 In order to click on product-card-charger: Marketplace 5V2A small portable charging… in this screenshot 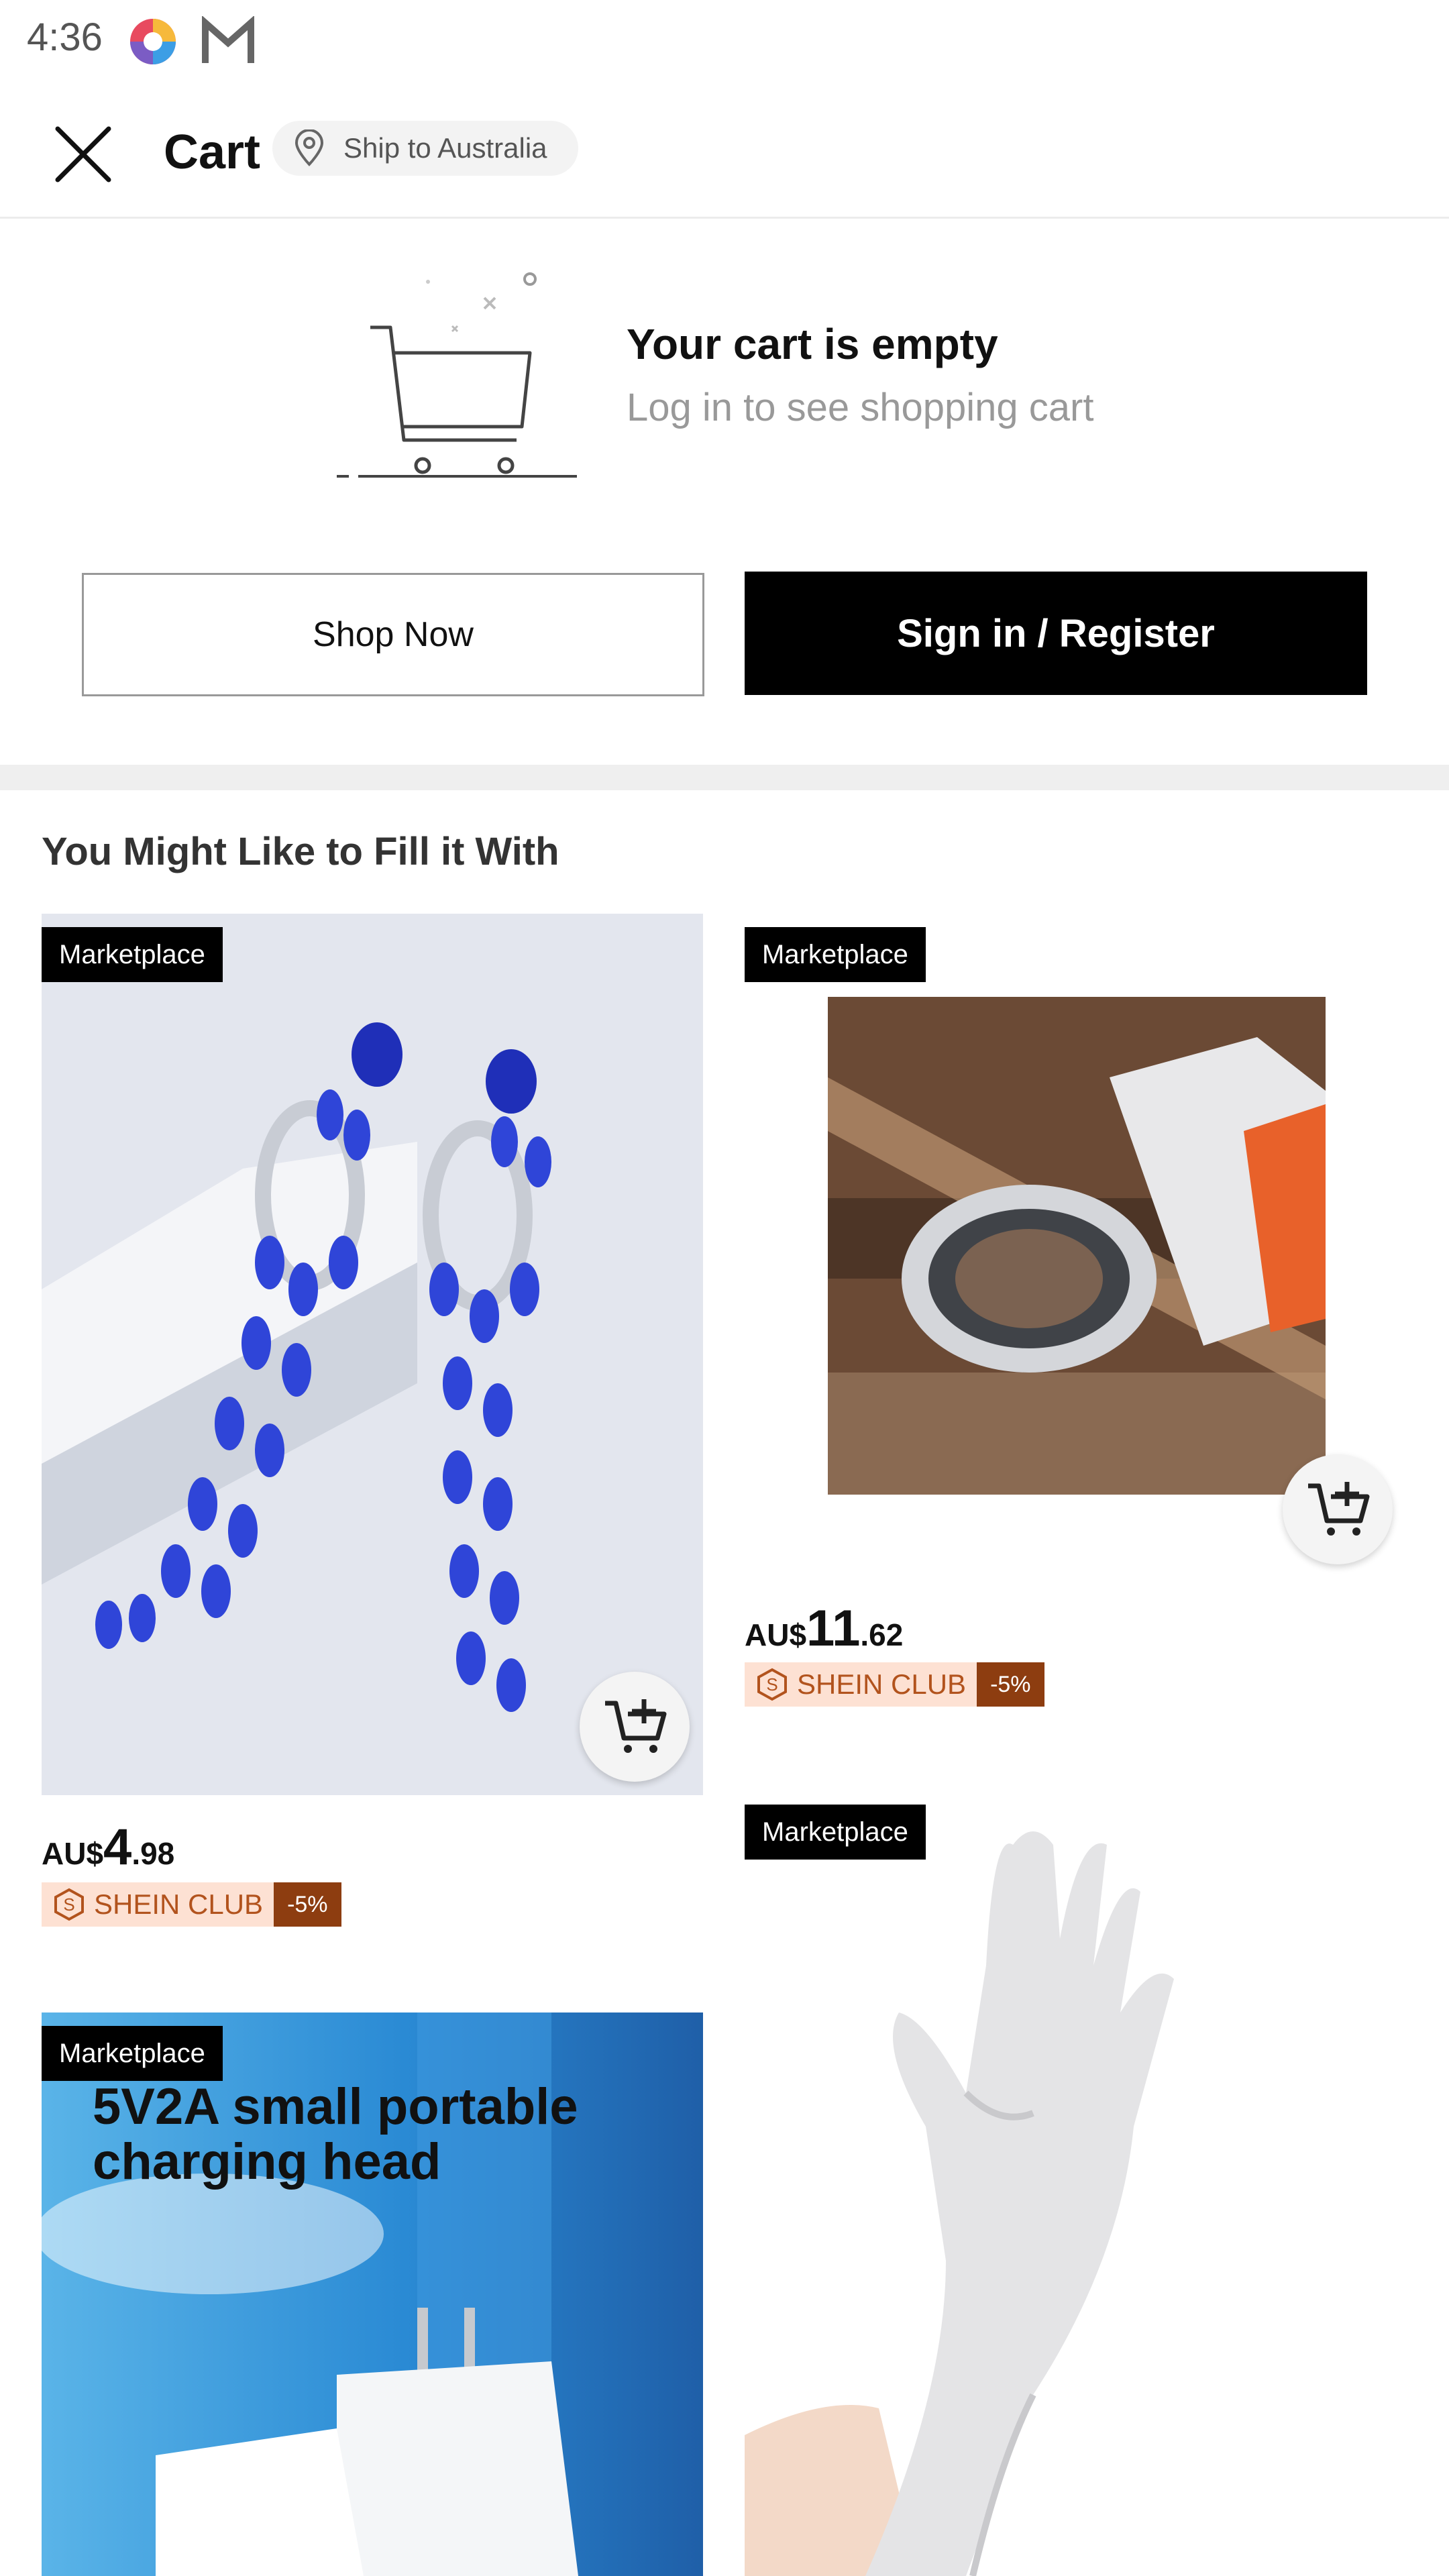, I will do `click(372, 2294)`.